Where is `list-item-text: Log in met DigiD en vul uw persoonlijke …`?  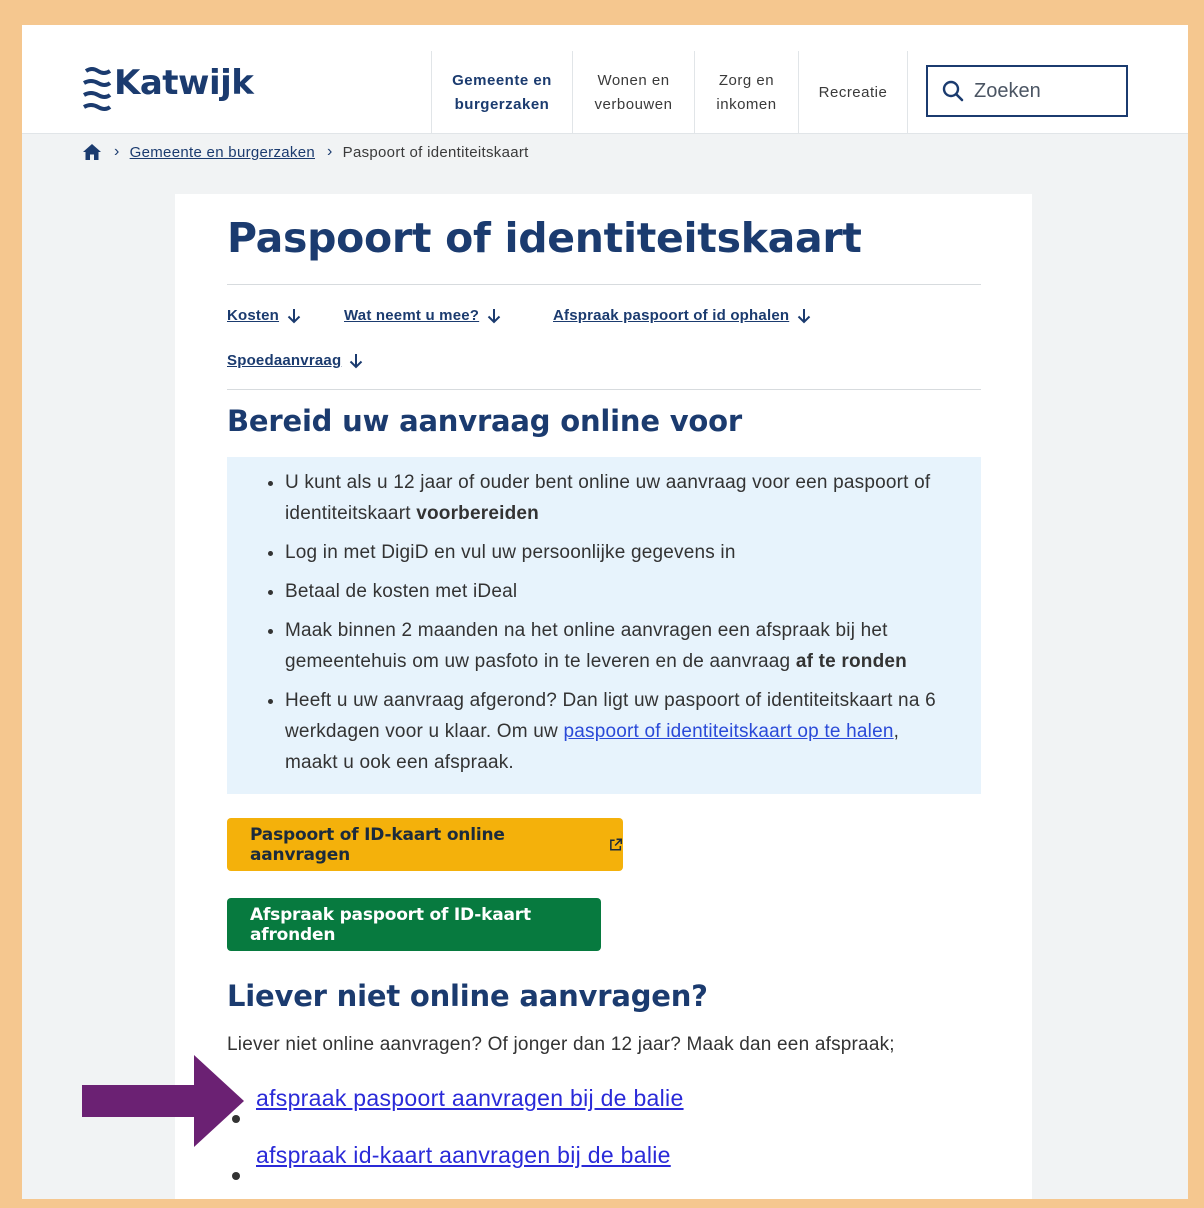
list-item-text: Log in met DigiD en vul uw persoonlijke … is located at coordinates (510, 552).